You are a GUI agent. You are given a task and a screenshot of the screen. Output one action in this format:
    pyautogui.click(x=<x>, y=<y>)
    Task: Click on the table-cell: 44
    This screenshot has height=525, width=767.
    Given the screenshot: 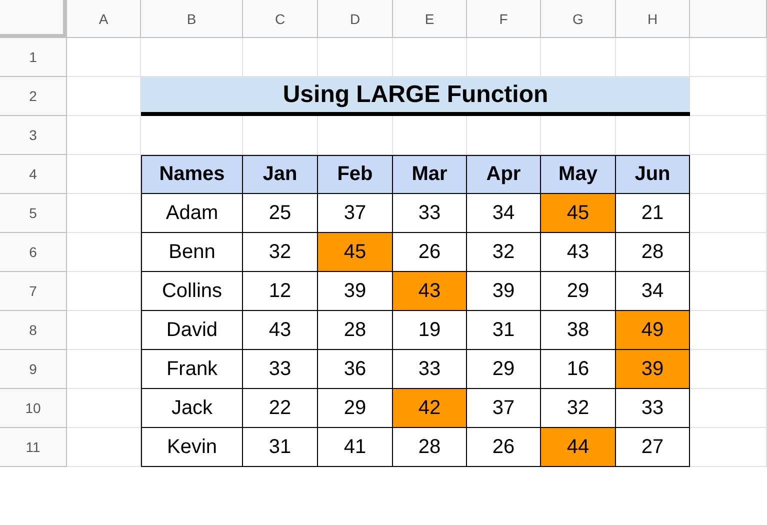 What is the action you would take?
    pyautogui.click(x=578, y=447)
    